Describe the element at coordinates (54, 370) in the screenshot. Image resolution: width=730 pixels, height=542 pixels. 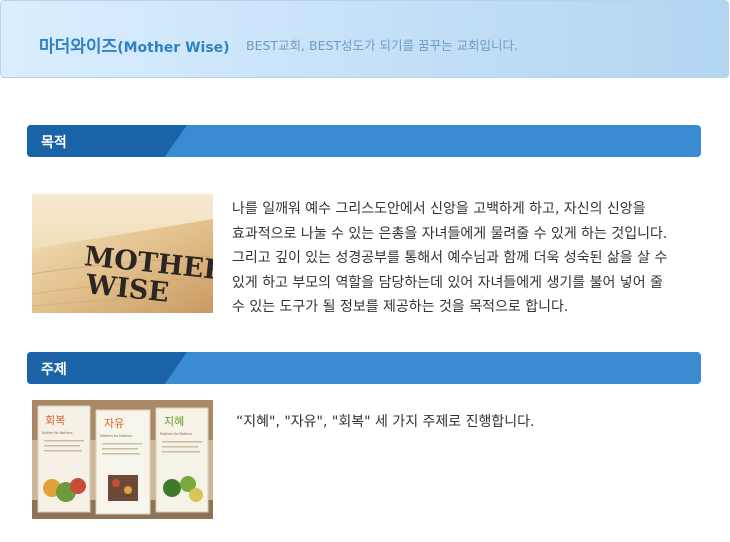
I see `section-title-theme: 주제` at that location.